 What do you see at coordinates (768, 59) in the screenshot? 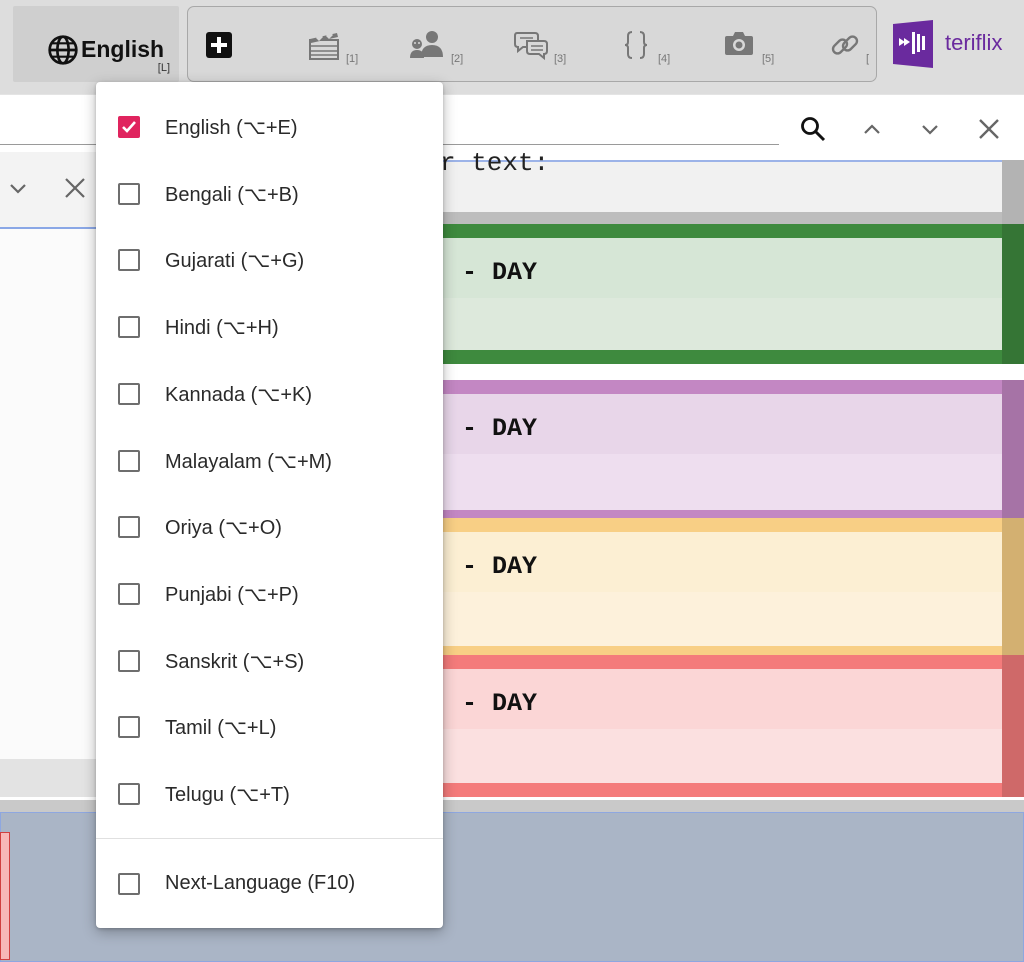
I see `shot-shortcut: [5]` at bounding box center [768, 59].